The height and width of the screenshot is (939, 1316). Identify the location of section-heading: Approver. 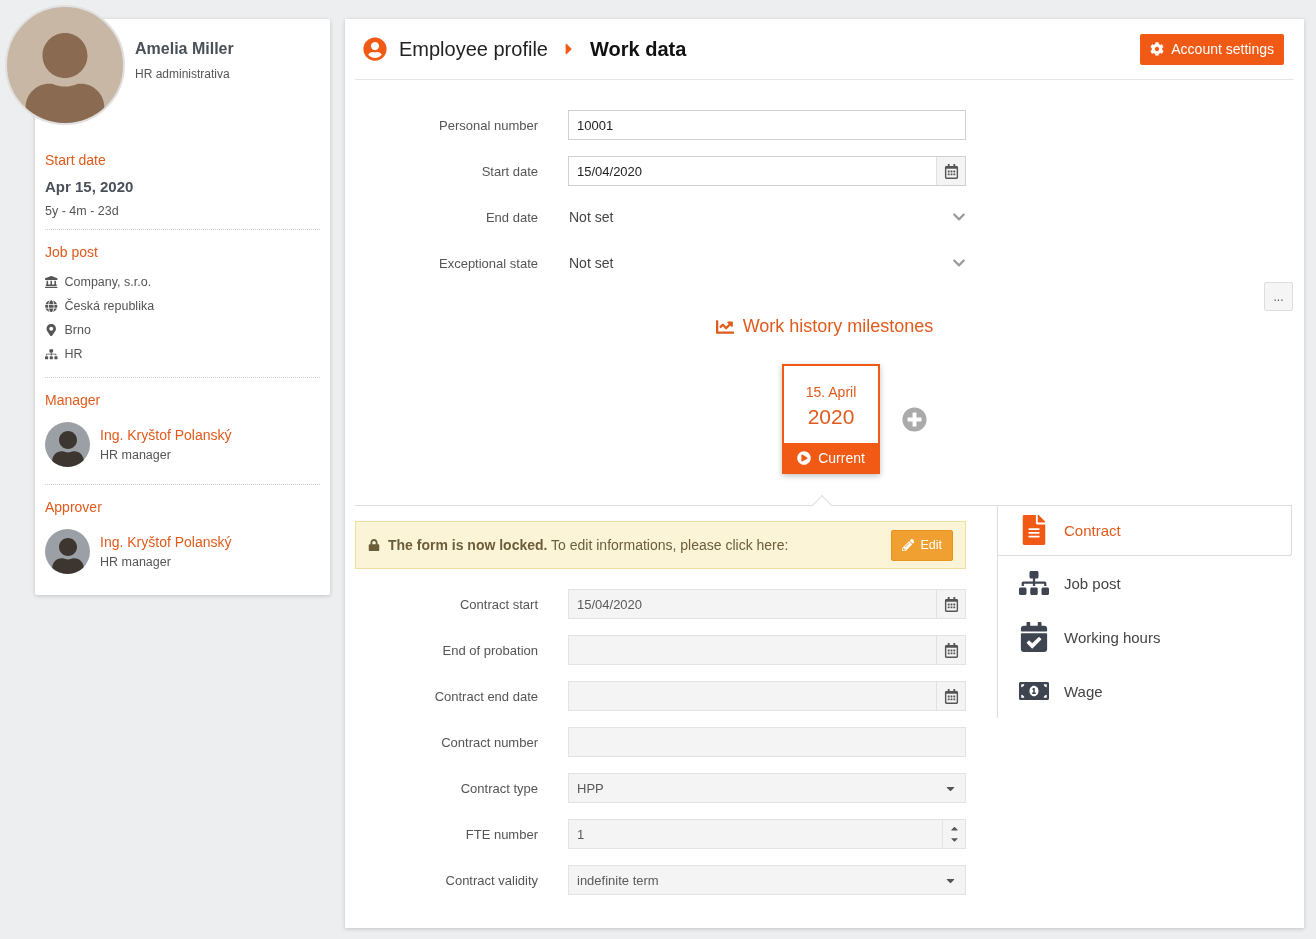
(74, 507).